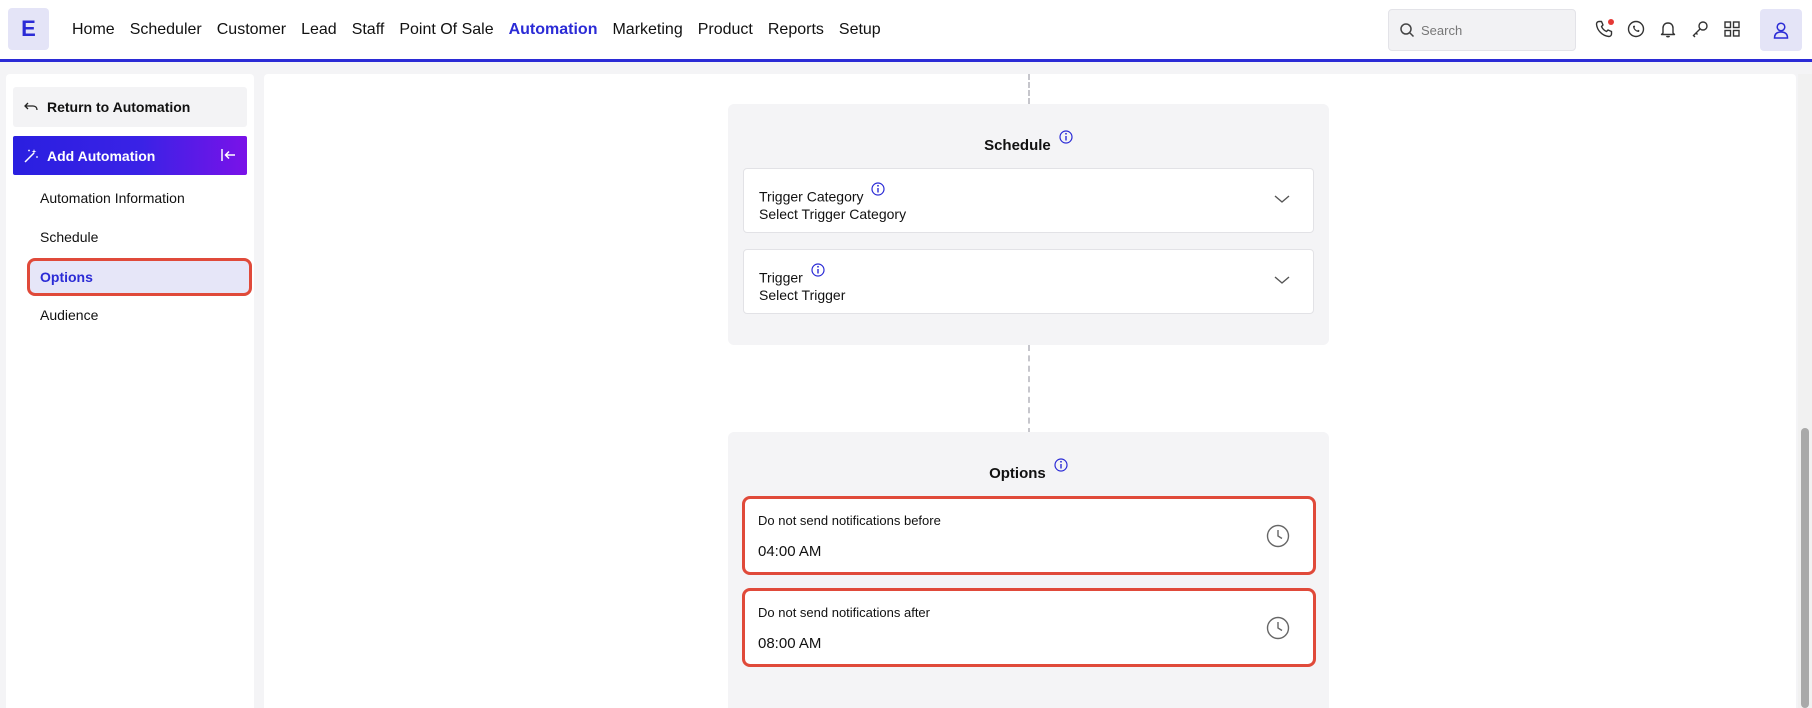 Image resolution: width=1812 pixels, height=708 pixels. I want to click on app-logo: E, so click(28, 29).